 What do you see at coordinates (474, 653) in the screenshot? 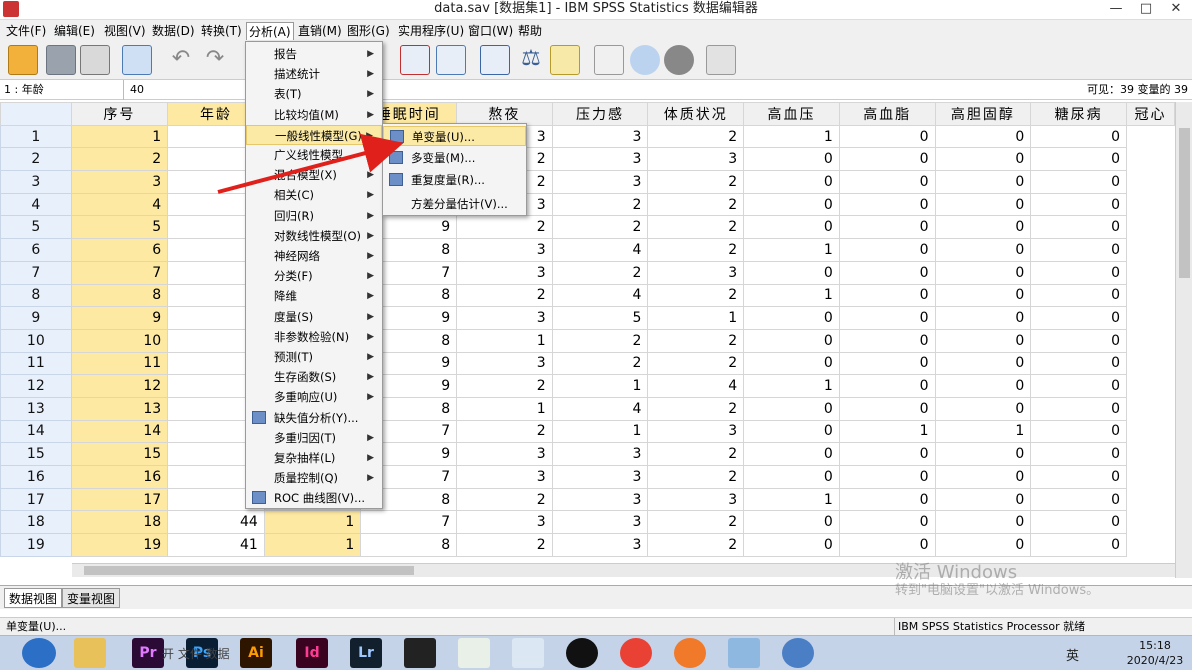
I see `app-icon` at bounding box center [474, 653].